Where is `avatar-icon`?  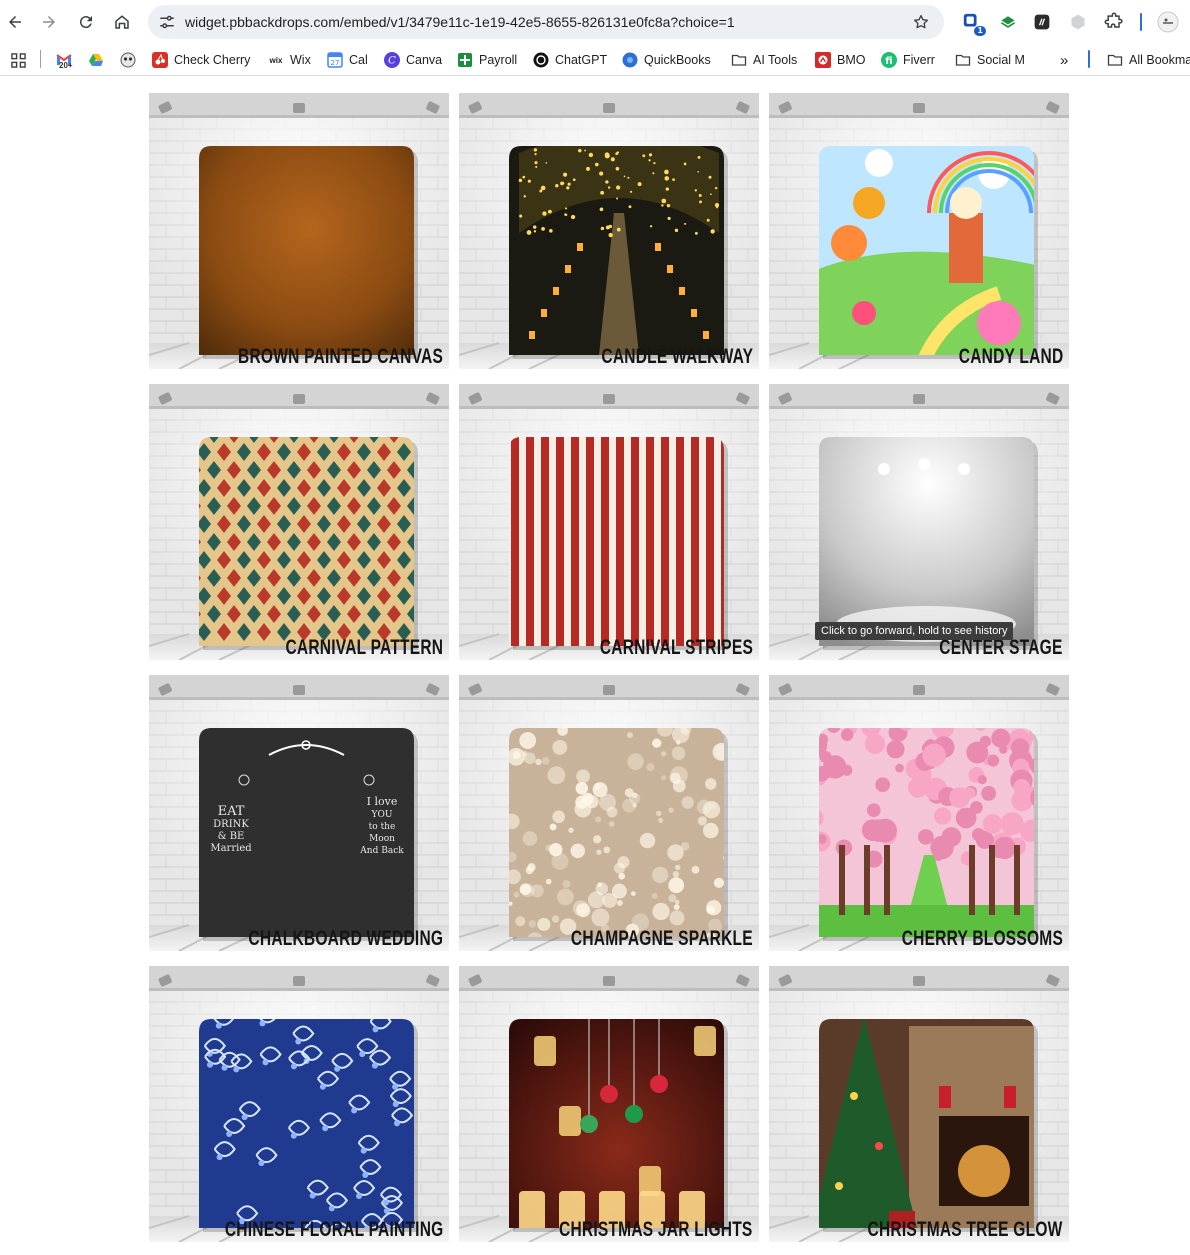 avatar-icon is located at coordinates (1168, 22).